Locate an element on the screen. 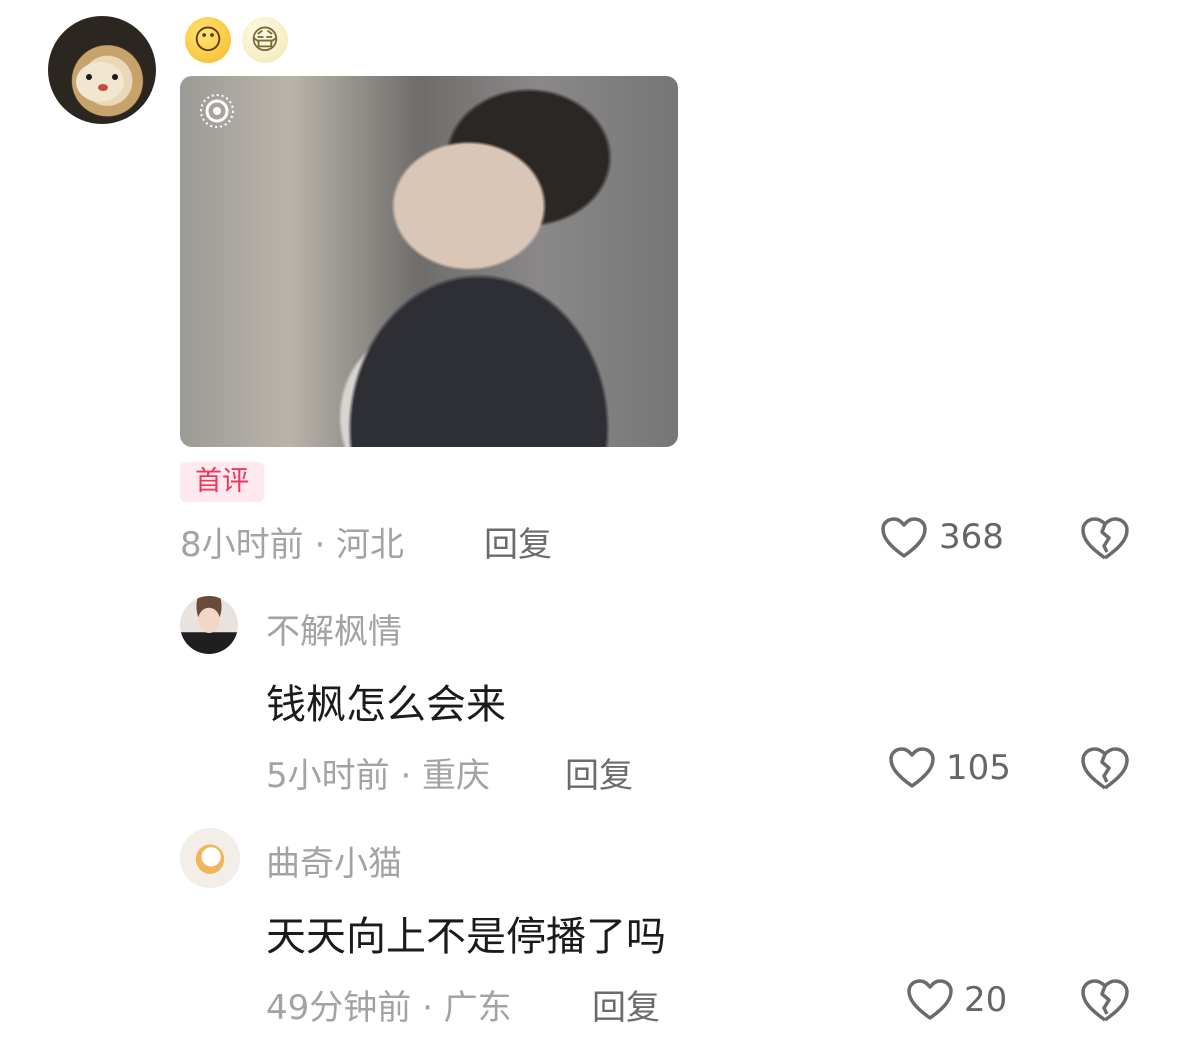 The width and height of the screenshot is (1179, 1054). comment-meta: 5小时前 · 重庆 is located at coordinates (378, 776).